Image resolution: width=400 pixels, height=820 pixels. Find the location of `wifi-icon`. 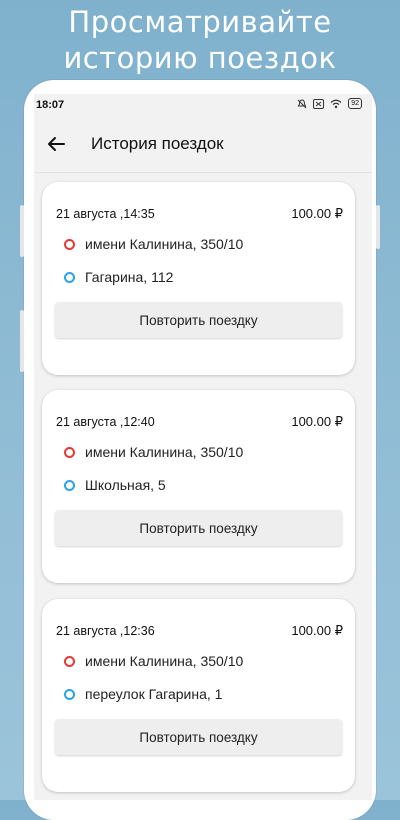

wifi-icon is located at coordinates (336, 104).